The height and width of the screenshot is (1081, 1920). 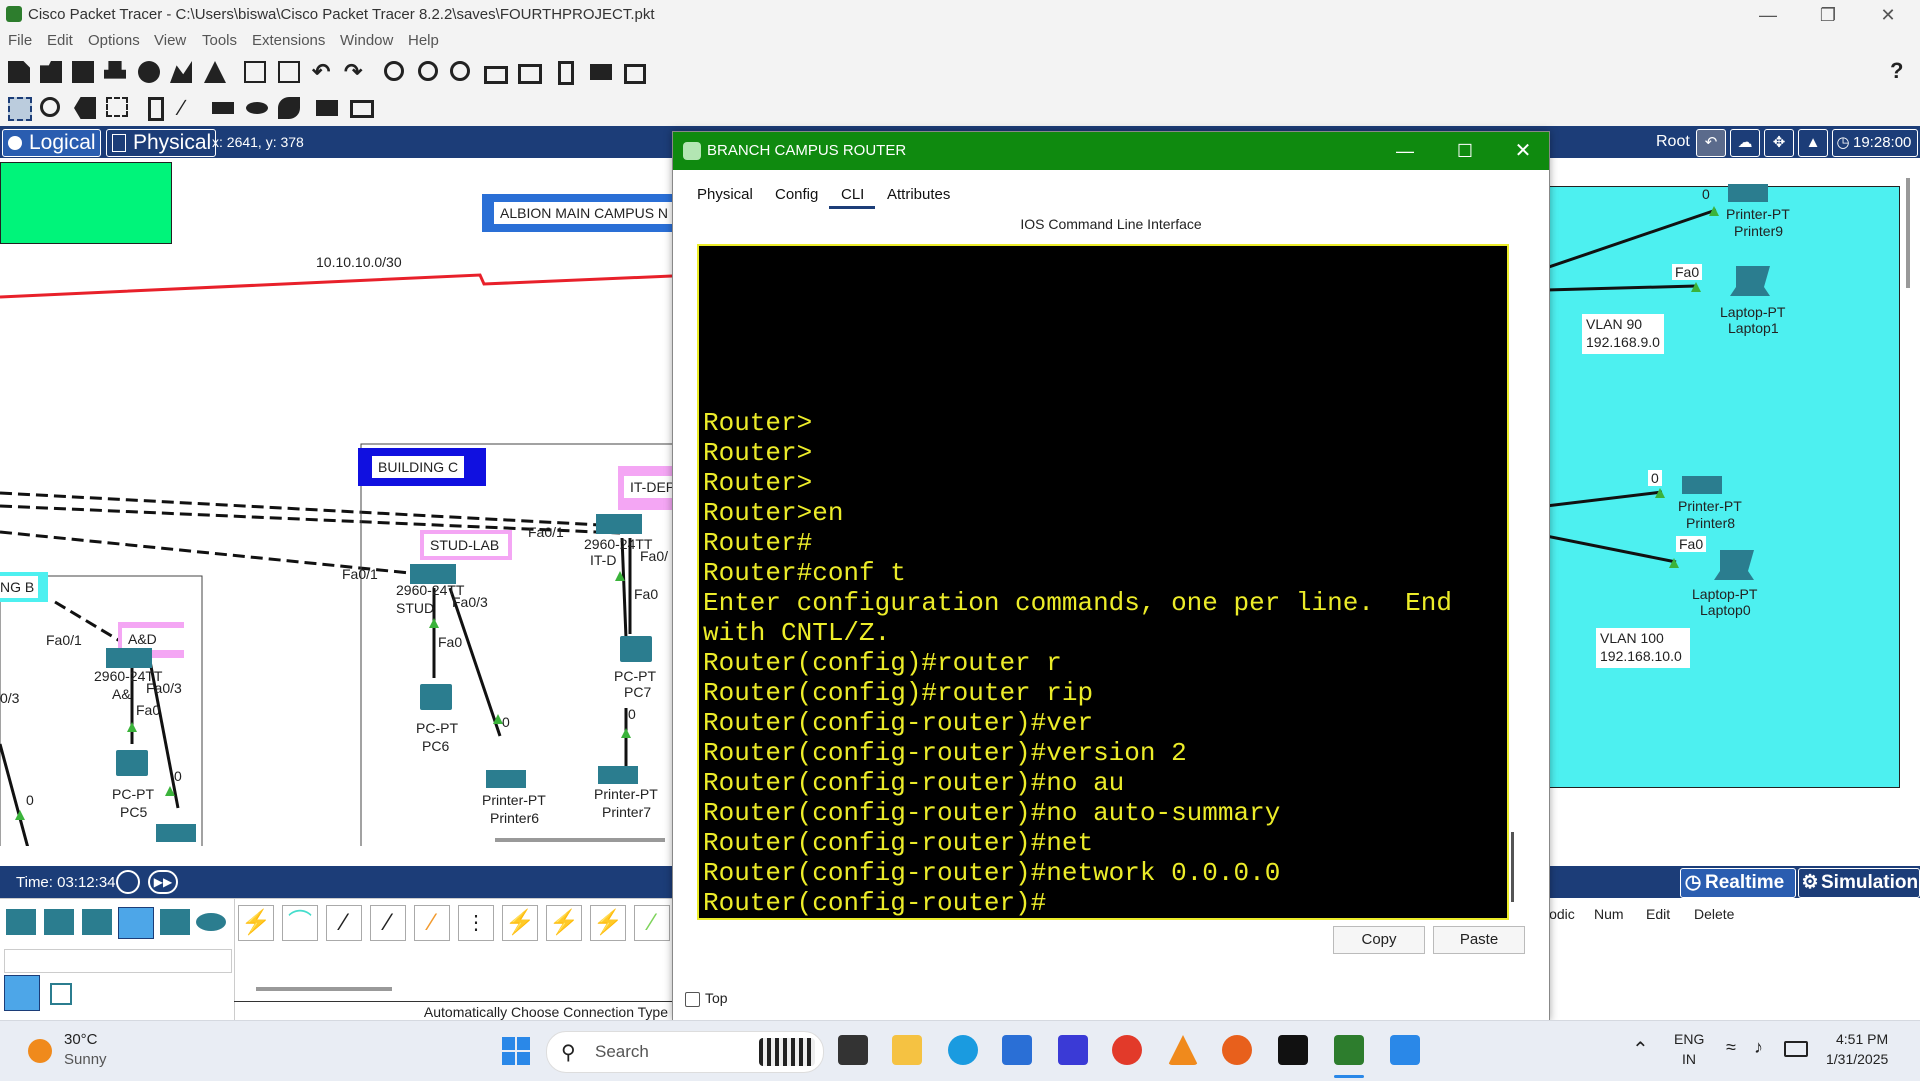 What do you see at coordinates (1379, 940) in the screenshot?
I see `copy-button: Copy` at bounding box center [1379, 940].